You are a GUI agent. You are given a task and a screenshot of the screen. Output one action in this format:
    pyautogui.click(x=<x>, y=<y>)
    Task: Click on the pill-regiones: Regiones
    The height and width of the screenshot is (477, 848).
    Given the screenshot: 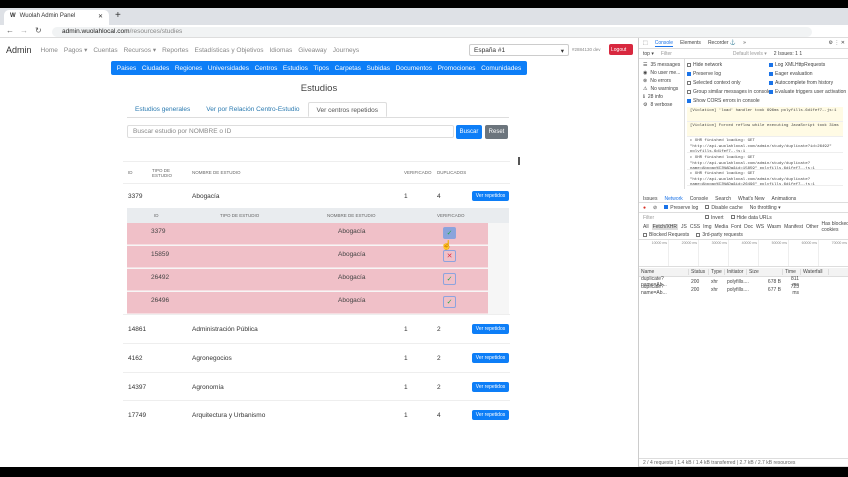 What is the action you would take?
    pyautogui.click(x=188, y=68)
    